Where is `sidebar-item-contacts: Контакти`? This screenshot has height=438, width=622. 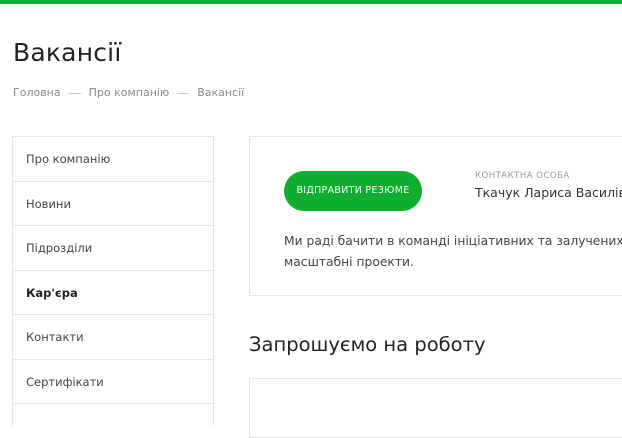 sidebar-item-contacts: Контакти is located at coordinates (113, 337).